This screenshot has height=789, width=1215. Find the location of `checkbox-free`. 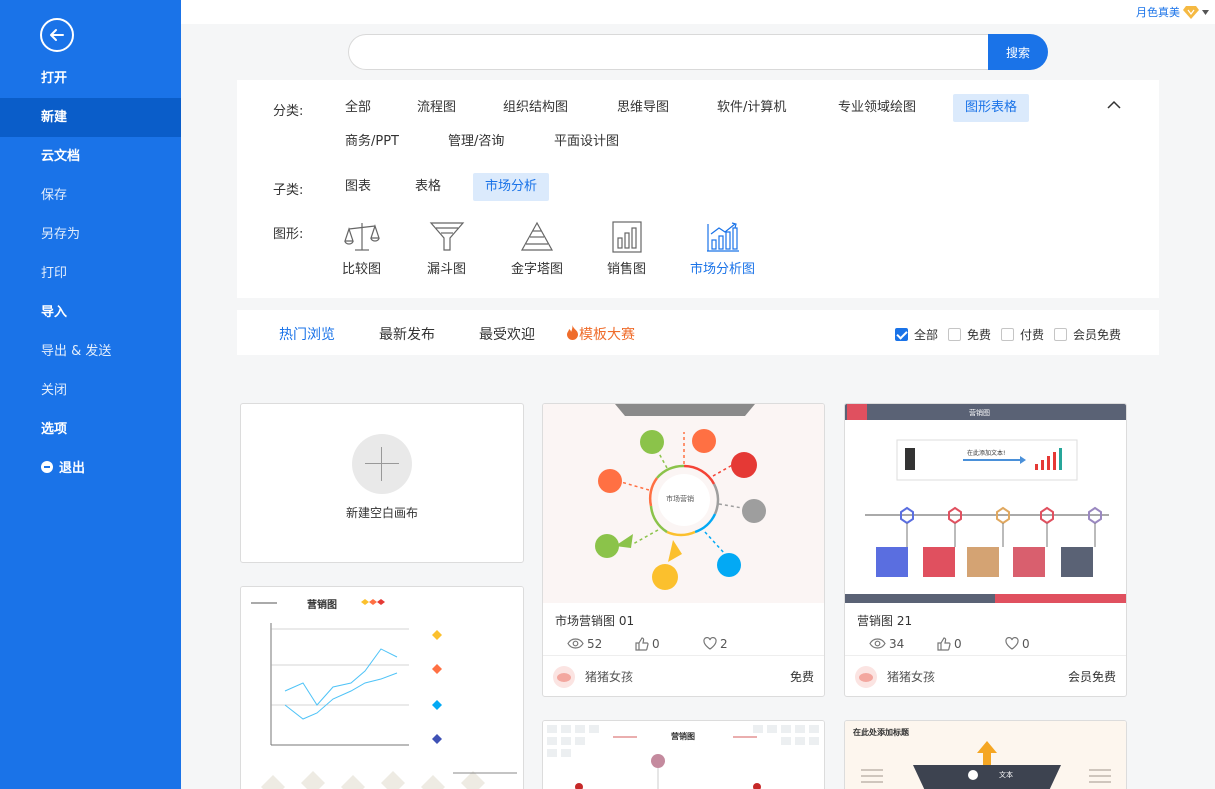

checkbox-free is located at coordinates (954, 334).